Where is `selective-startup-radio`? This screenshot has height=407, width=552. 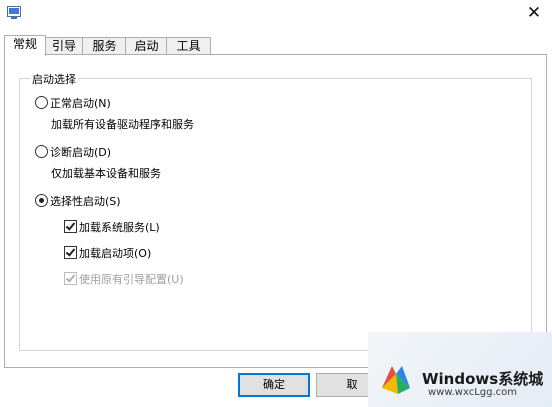 selective-startup-radio is located at coordinates (41, 200).